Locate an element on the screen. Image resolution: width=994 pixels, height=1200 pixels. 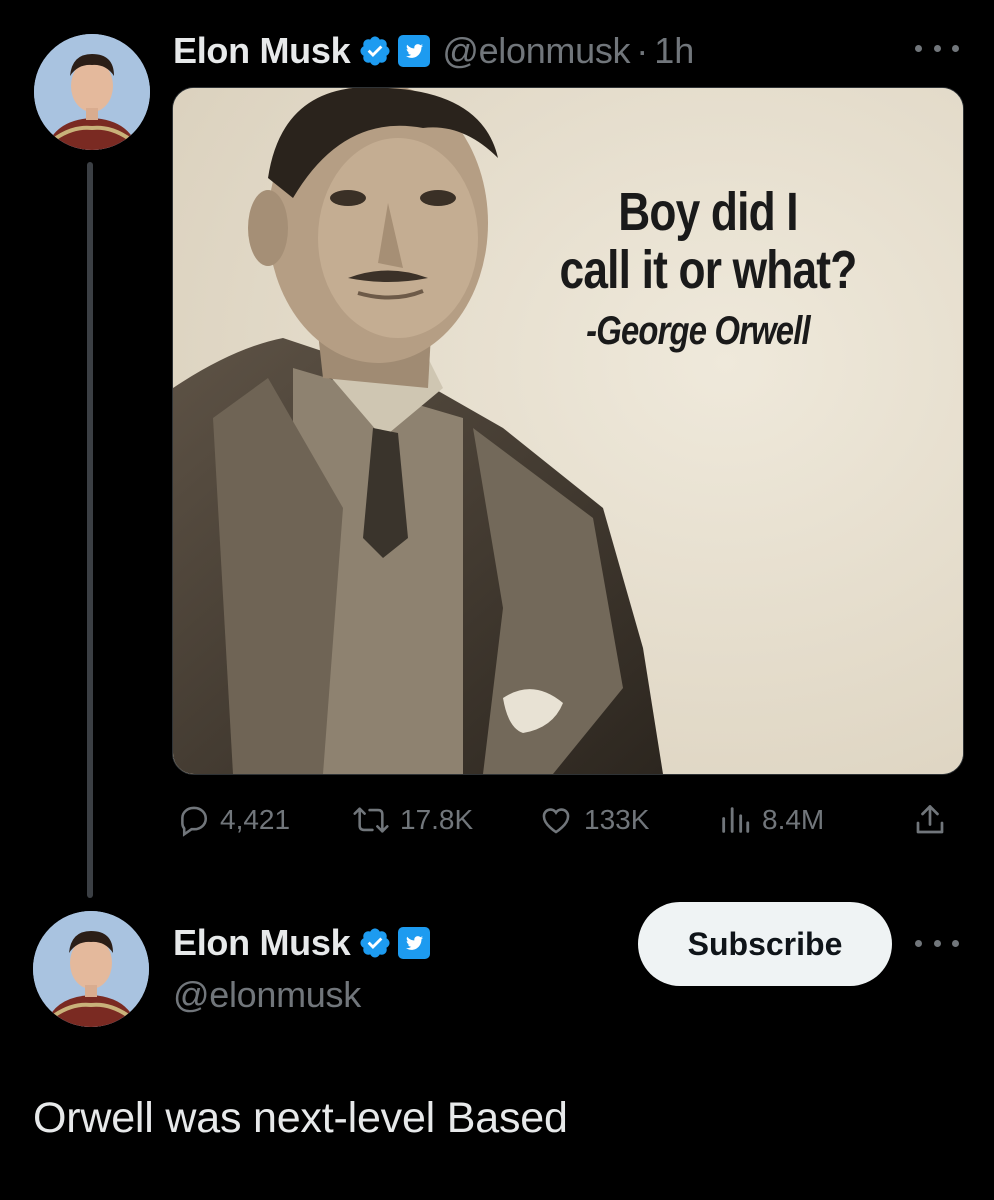
quote-attribution: -George Orwell is located at coordinates (698, 331).